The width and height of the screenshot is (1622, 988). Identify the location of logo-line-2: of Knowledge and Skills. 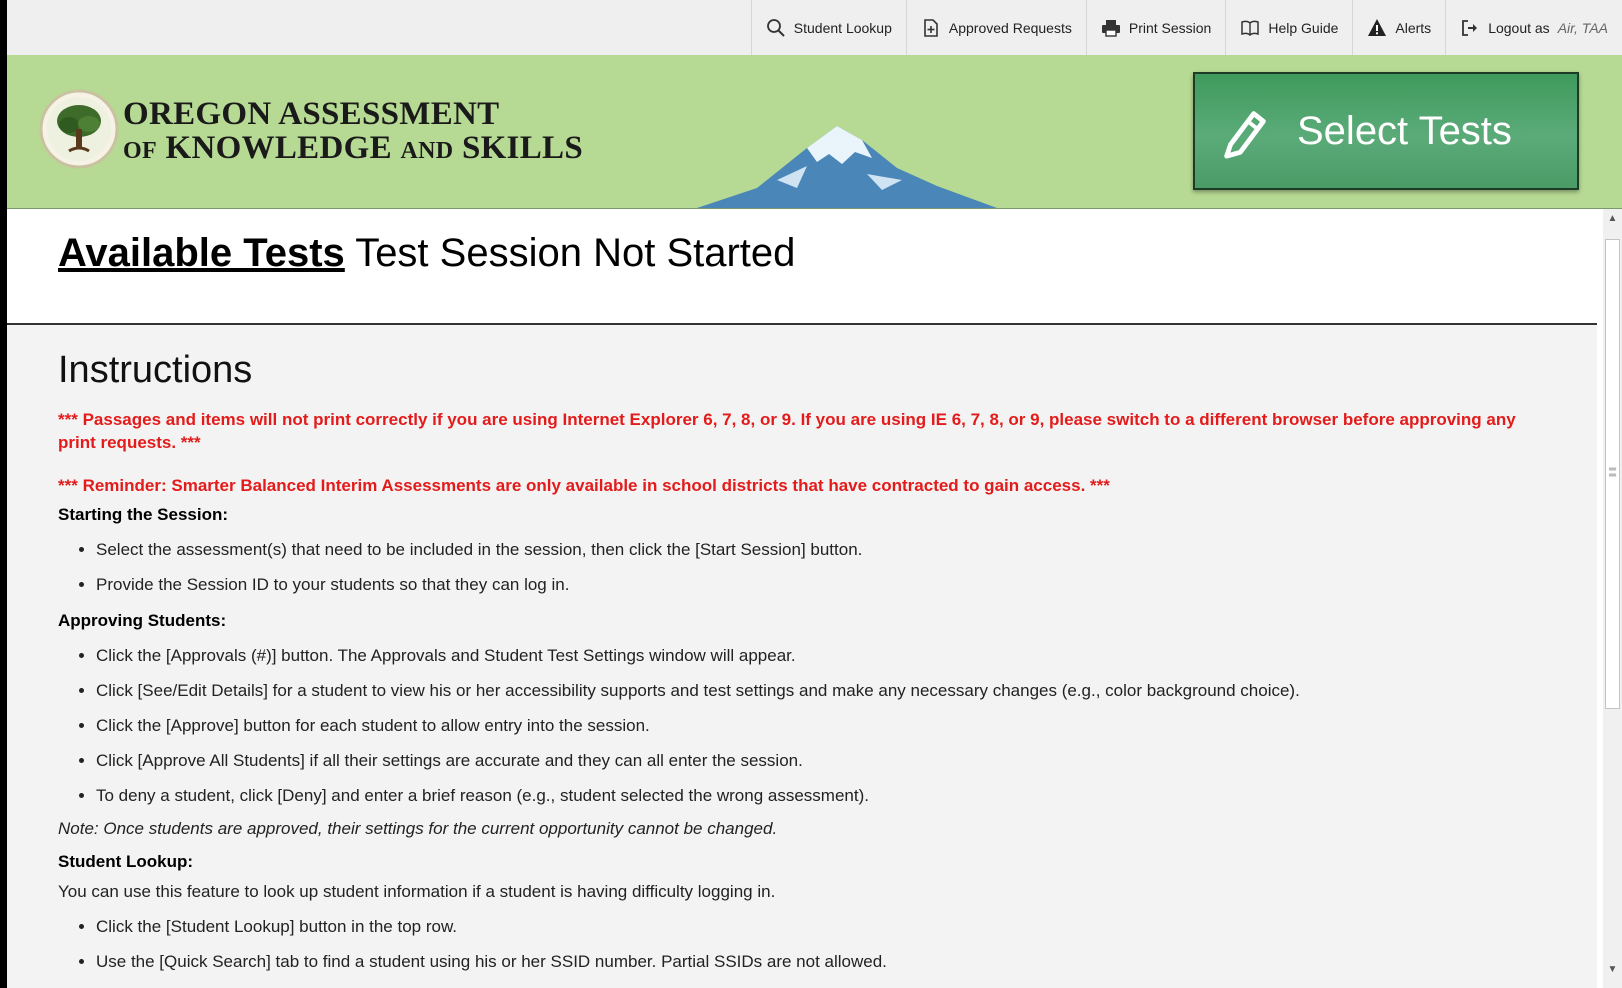
(353, 148).